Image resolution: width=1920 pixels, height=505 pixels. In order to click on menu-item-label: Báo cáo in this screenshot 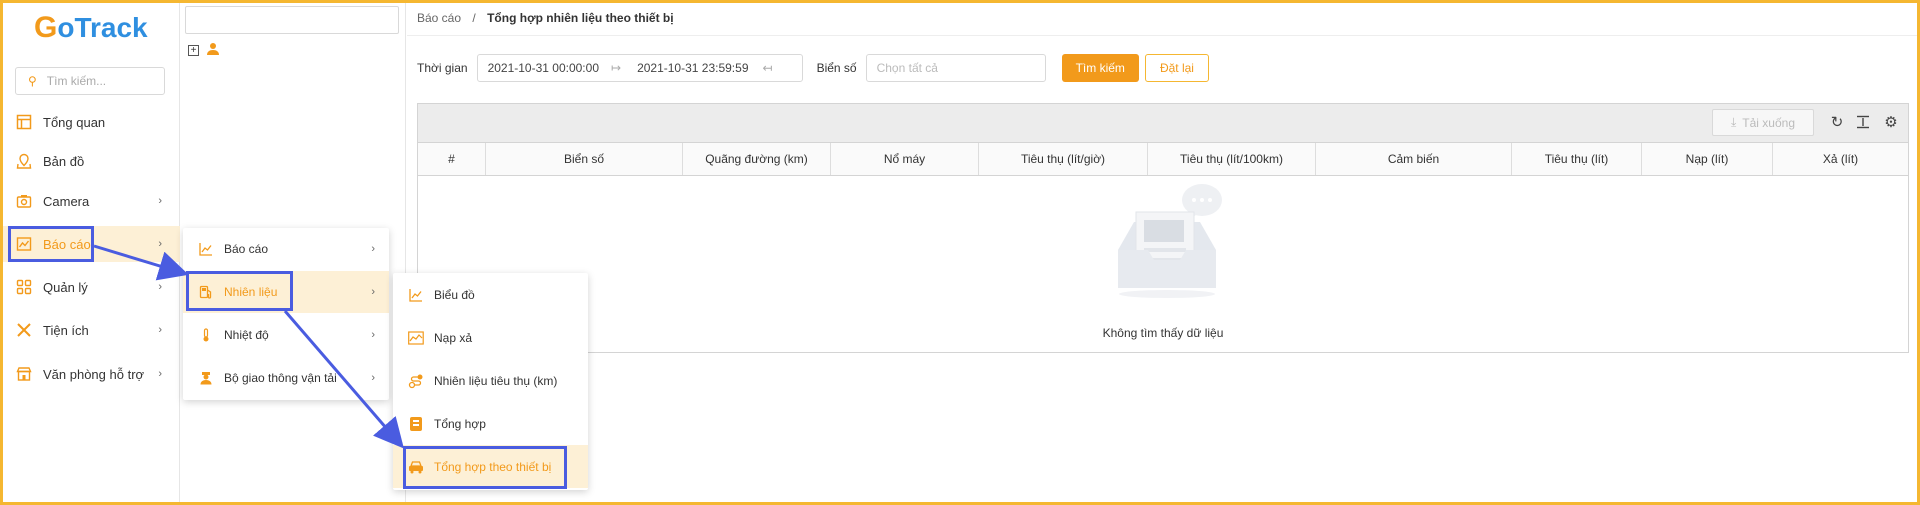, I will do `click(246, 249)`.